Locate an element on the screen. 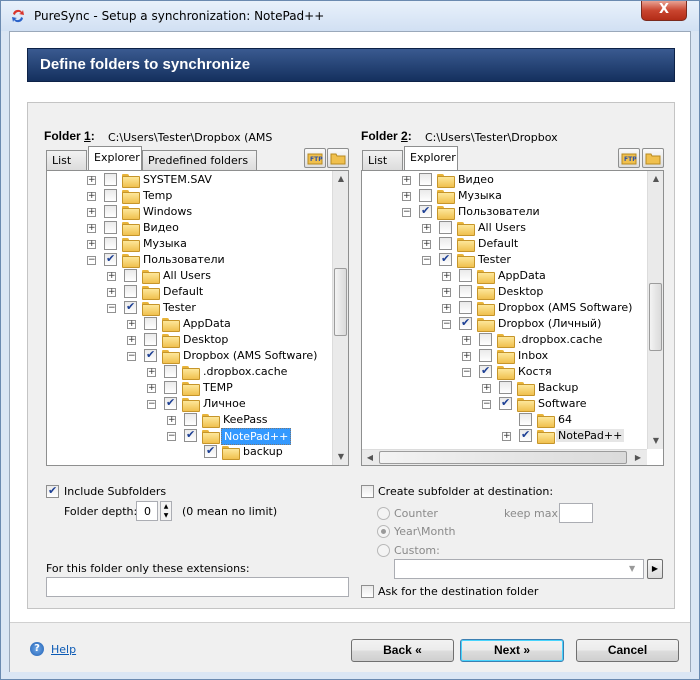 This screenshot has height=680, width=700. tree-row: + AppData is located at coordinates (504, 276).